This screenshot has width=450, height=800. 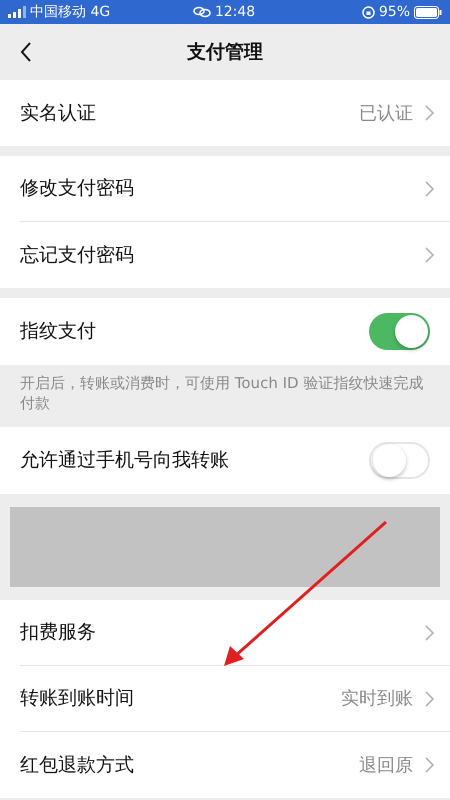 I want to click on battery-text: 95%, so click(x=394, y=12).